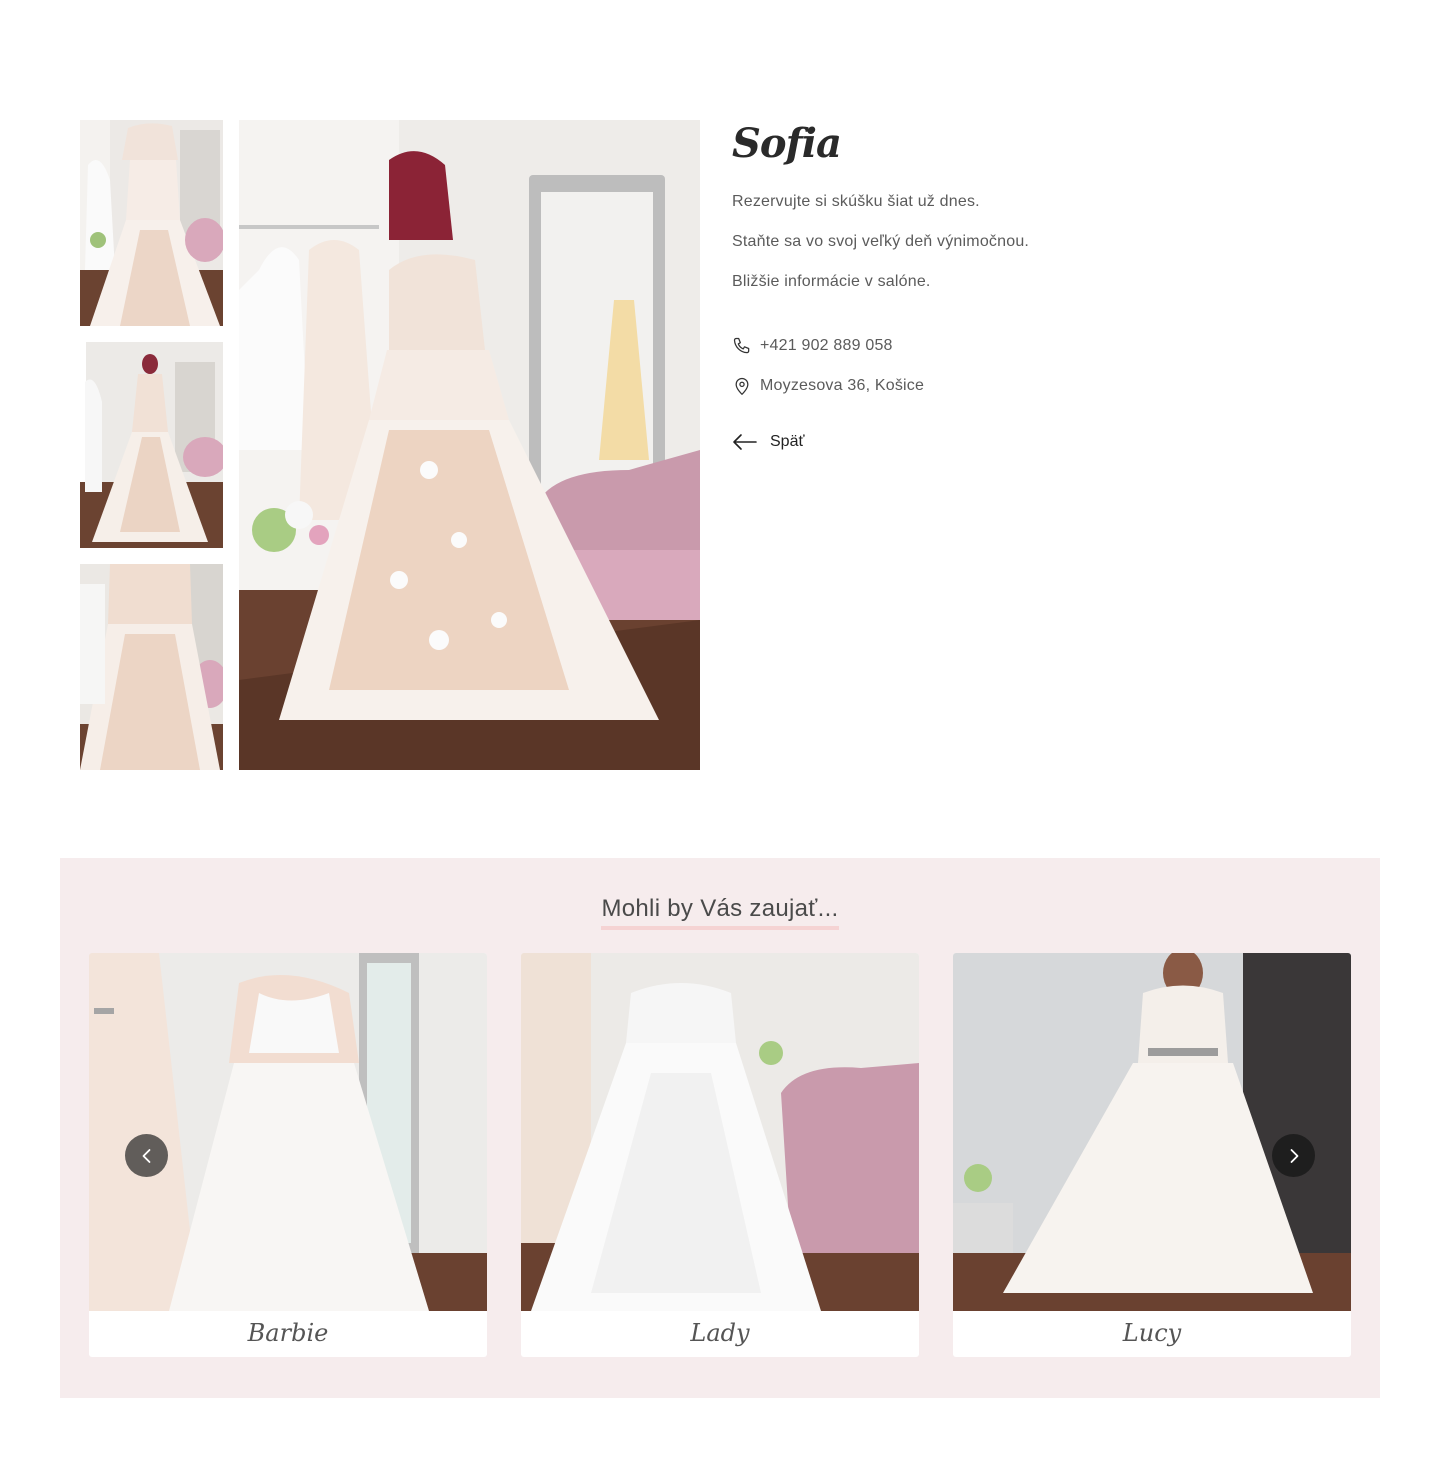 The image size is (1440, 1478). Describe the element at coordinates (745, 442) in the screenshot. I see `arrow-left-icon` at that location.